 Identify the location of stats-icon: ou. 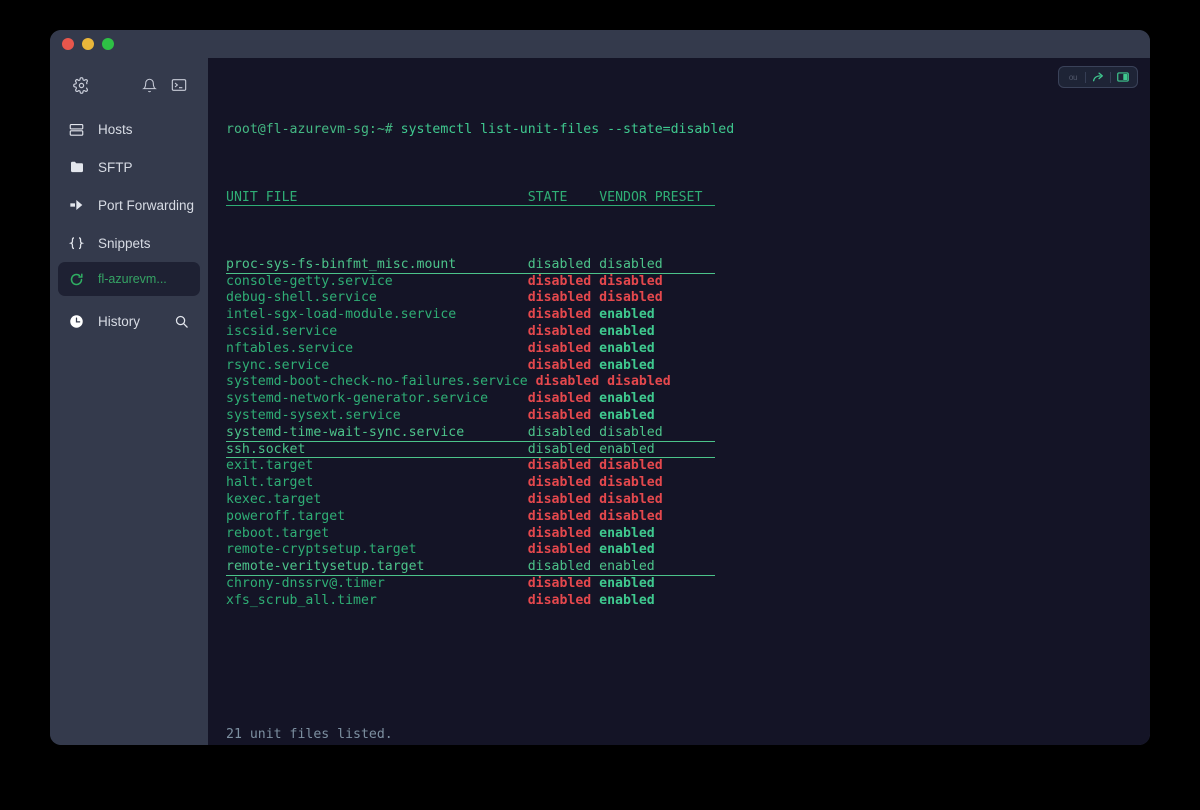
(1073, 77).